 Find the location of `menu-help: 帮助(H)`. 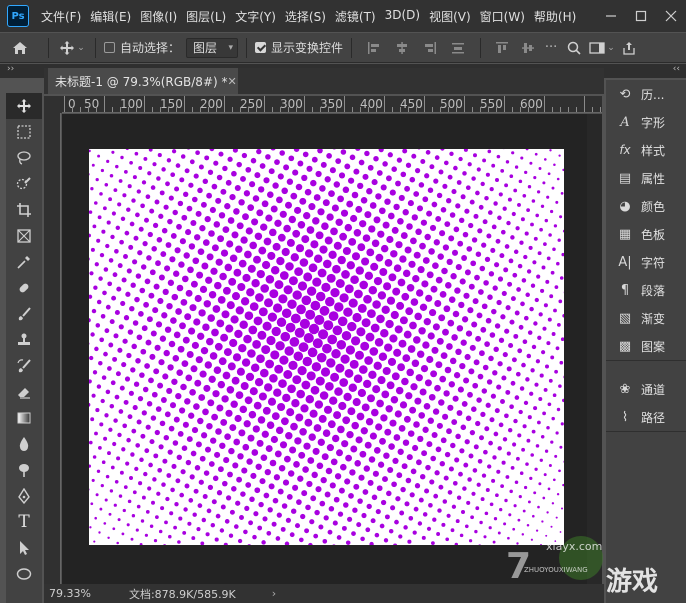

menu-help: 帮助(H) is located at coordinates (555, 16).